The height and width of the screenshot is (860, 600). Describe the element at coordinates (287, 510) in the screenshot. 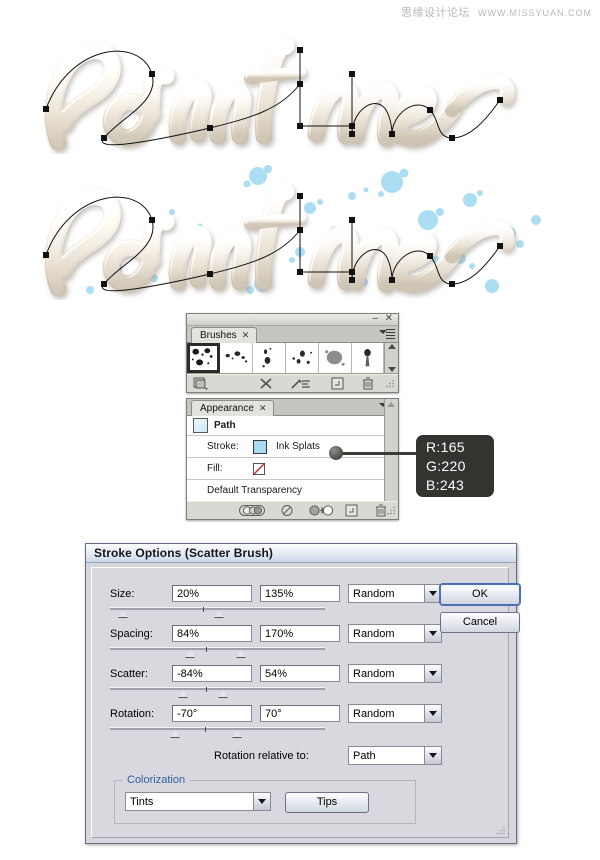

I see `clear-appearance-icon` at that location.